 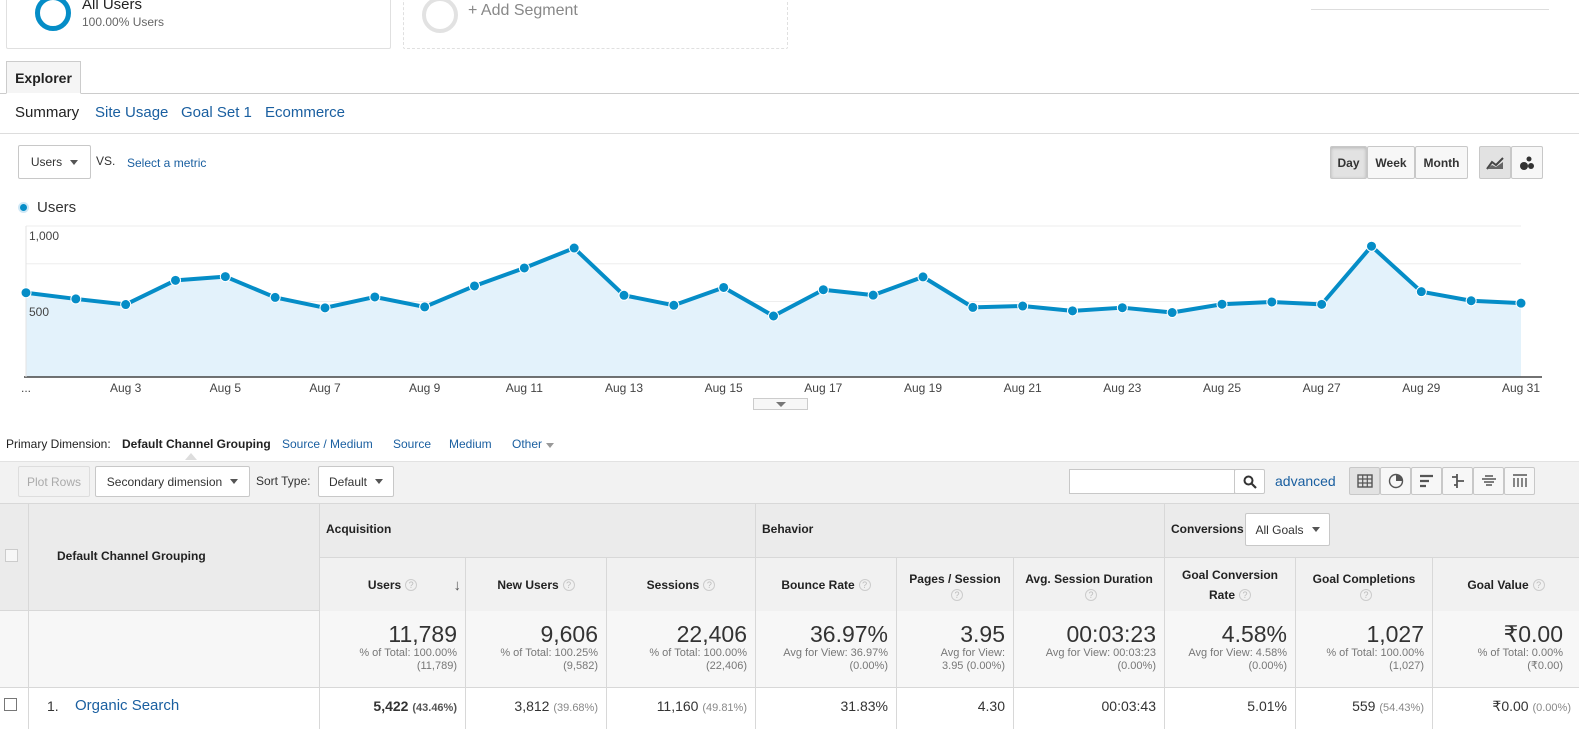 What do you see at coordinates (391, 706) in the screenshot?
I see `row-users-value: 5,422` at bounding box center [391, 706].